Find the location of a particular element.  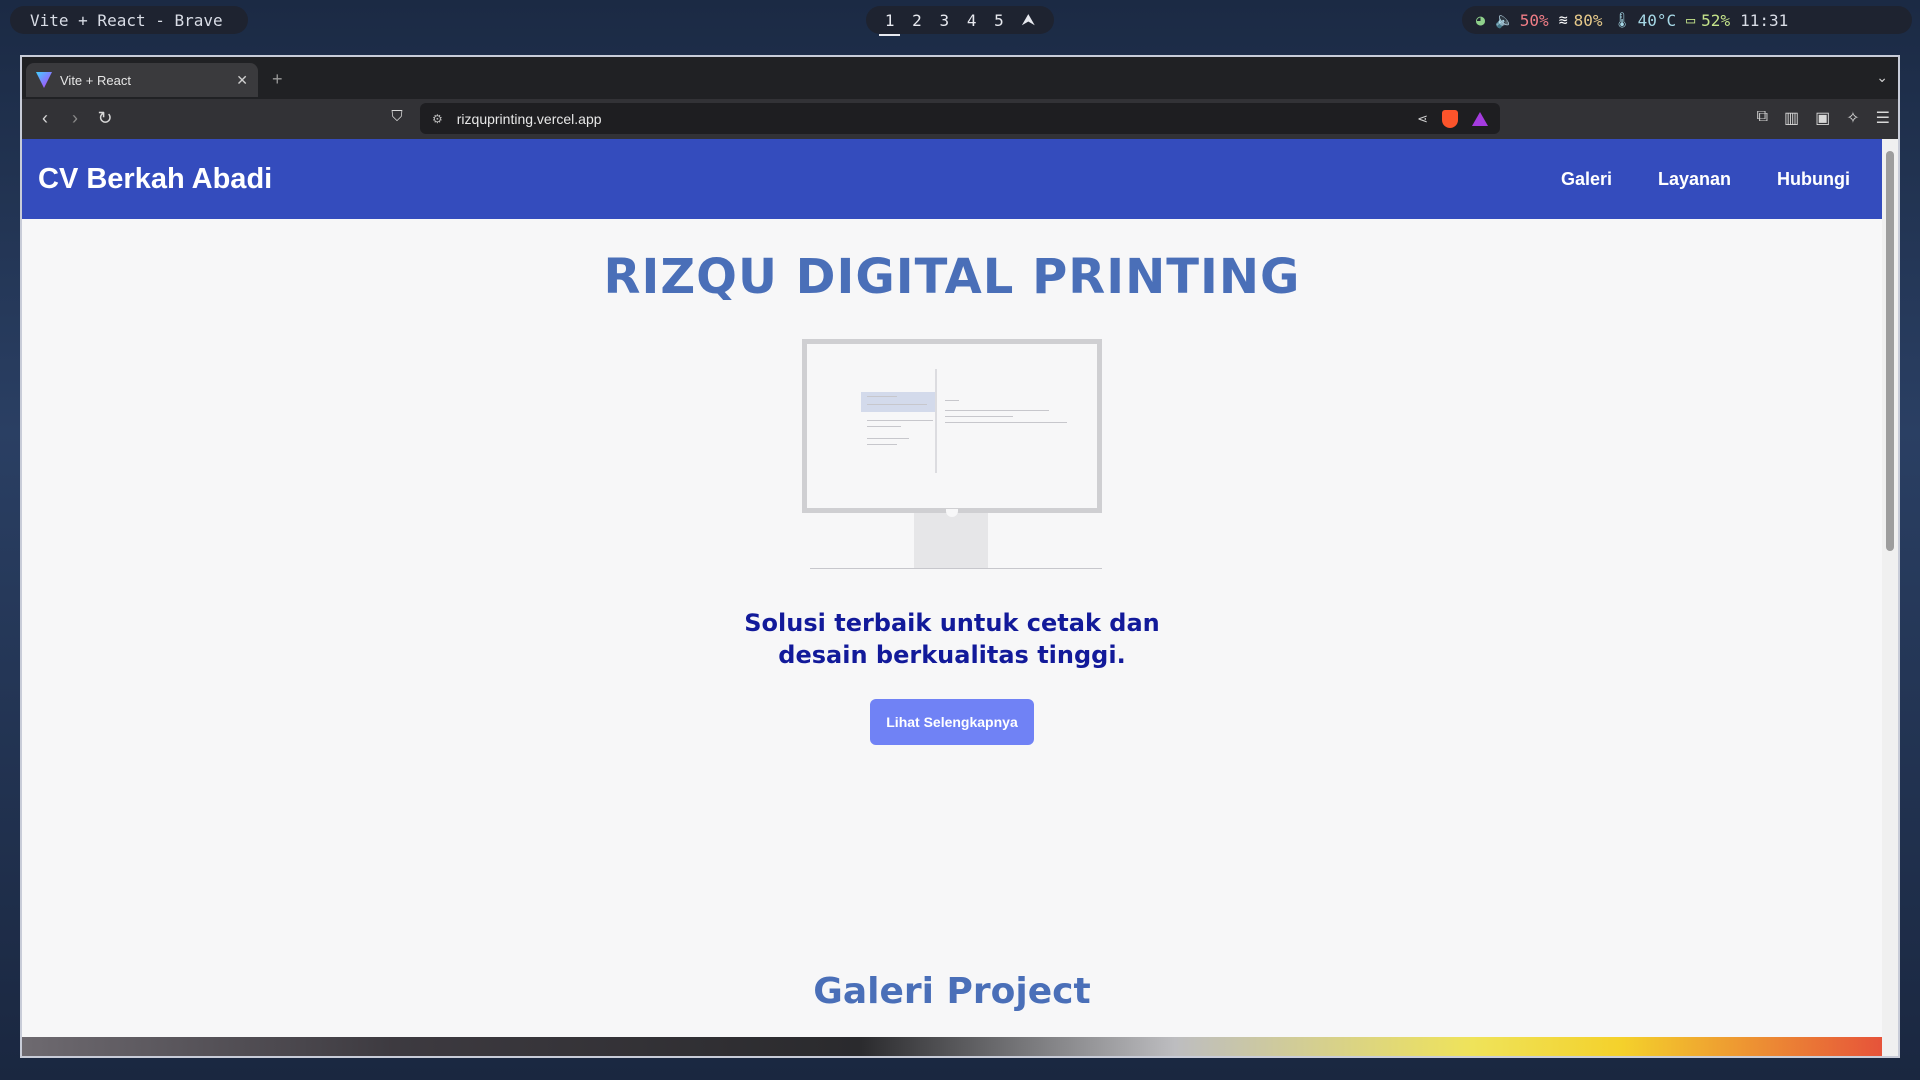

monitor-illustration is located at coordinates (952, 454).